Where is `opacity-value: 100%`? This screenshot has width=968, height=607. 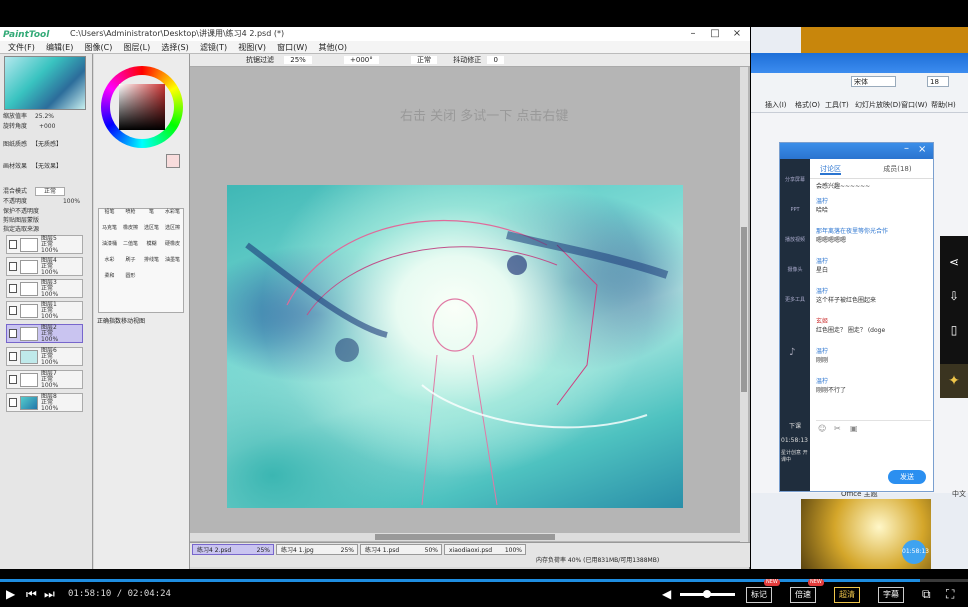 opacity-value: 100% is located at coordinates (71, 201).